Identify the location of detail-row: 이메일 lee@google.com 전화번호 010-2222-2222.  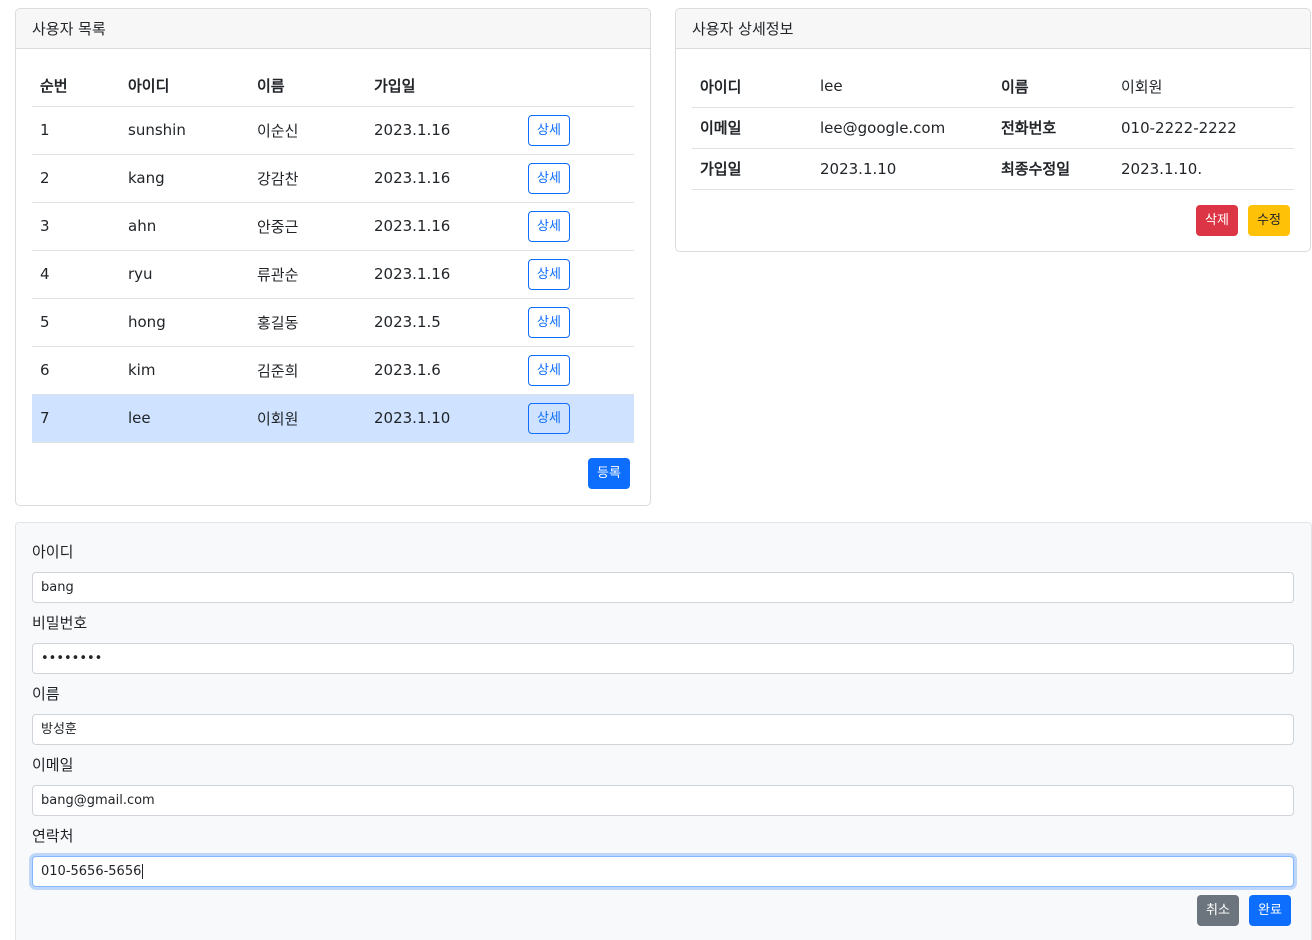
(993, 128).